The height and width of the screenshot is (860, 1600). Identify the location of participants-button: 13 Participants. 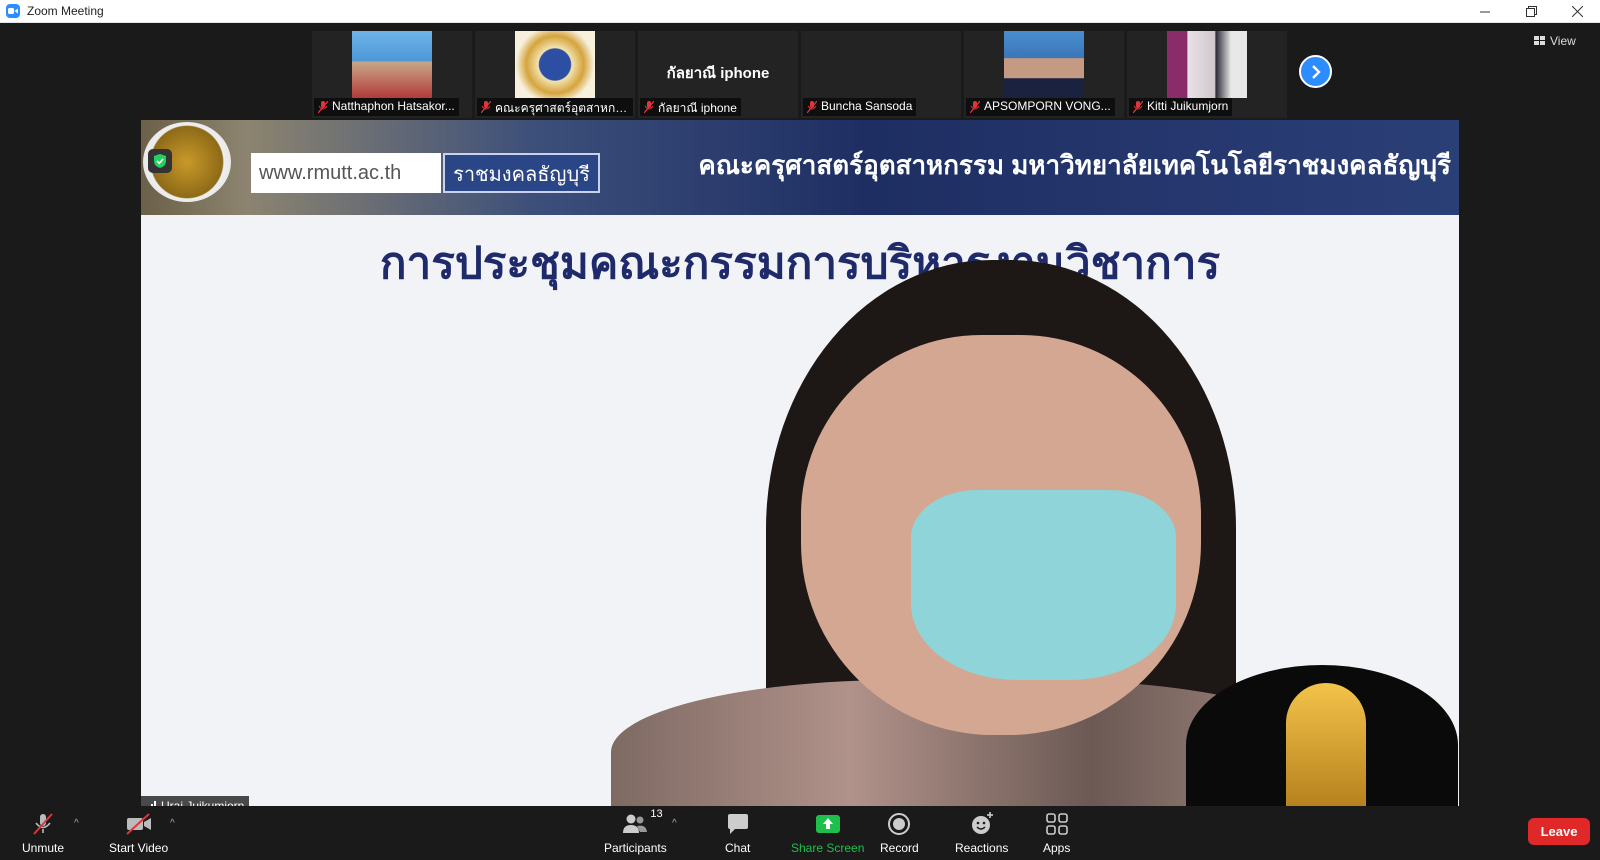
(635, 831).